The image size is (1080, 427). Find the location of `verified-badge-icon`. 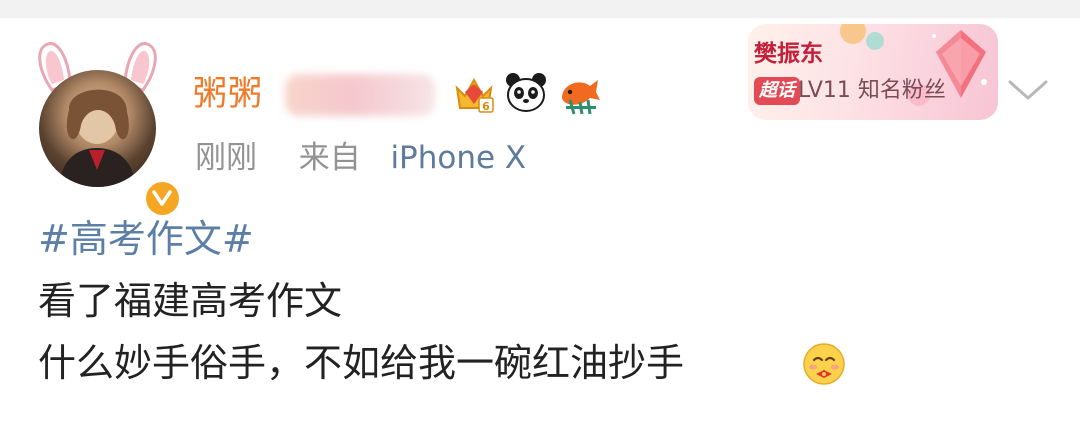

verified-badge-icon is located at coordinates (162, 198).